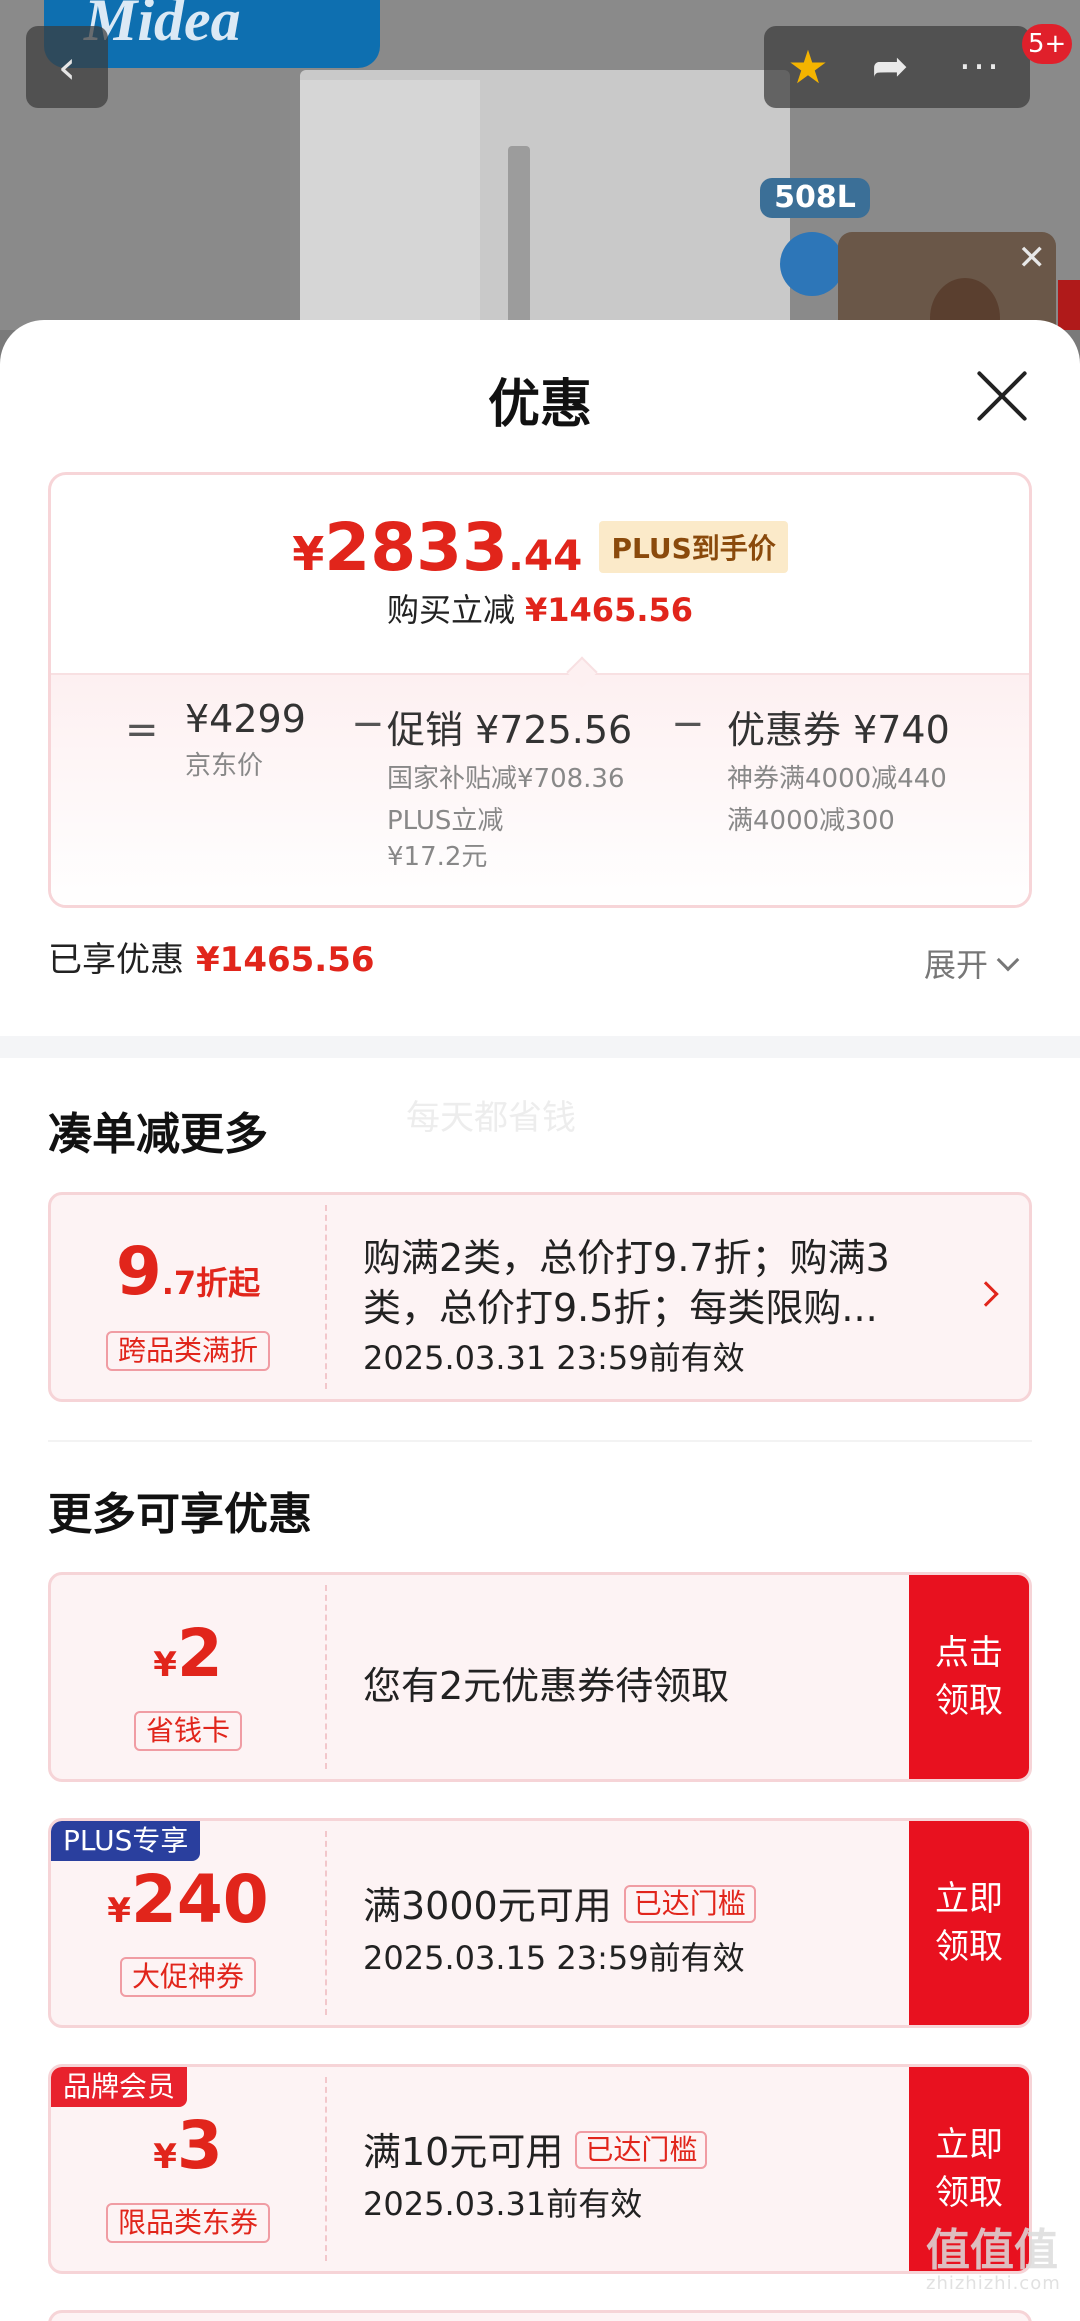 Image resolution: width=1080 pixels, height=2321 pixels. I want to click on top-actions: ★ ➦ ···, so click(897, 67).